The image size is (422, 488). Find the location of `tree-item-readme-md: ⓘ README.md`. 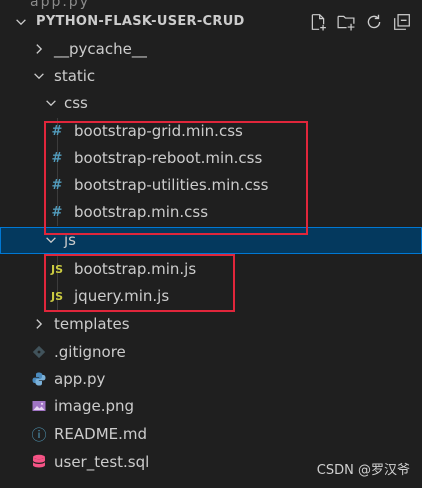

tree-item-readme-md: ⓘ README.md is located at coordinates (211, 434).